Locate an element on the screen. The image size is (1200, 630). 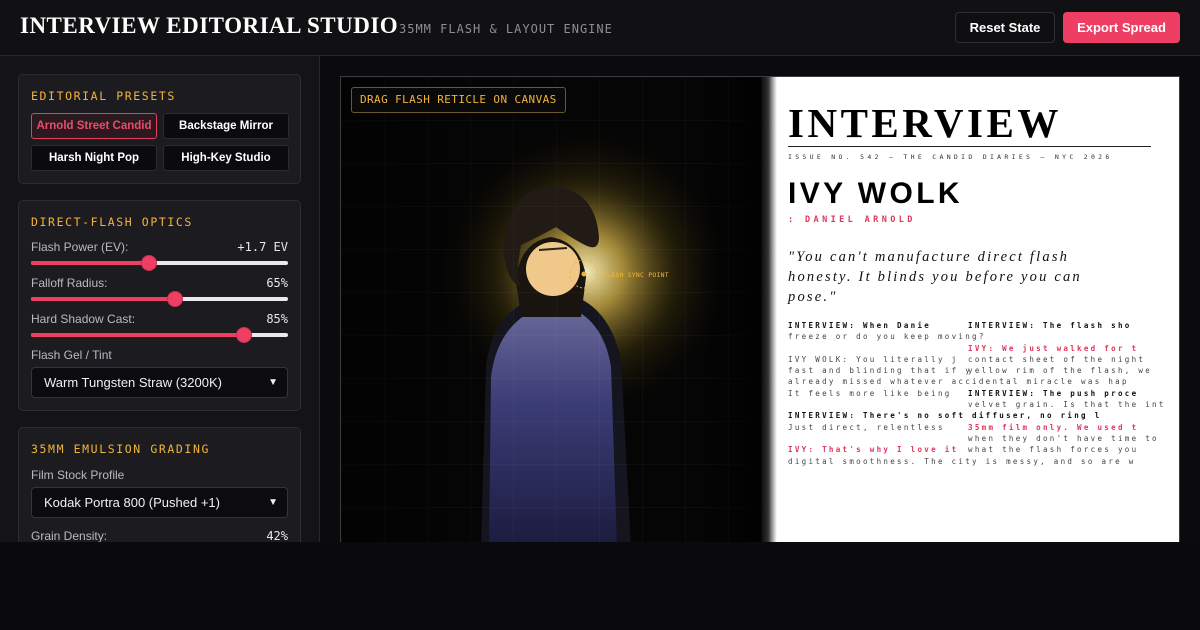
flash-power-slider is located at coordinates (159, 263).